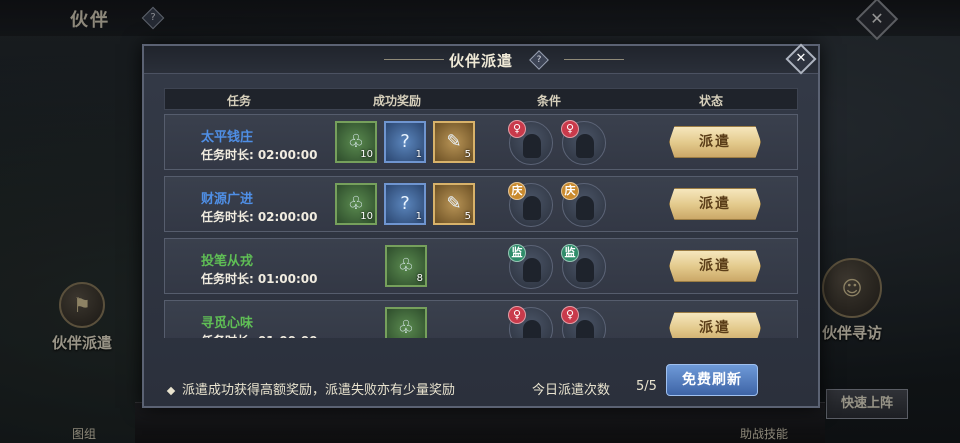 Image resolution: width=960 pixels, height=443 pixels. Describe the element at coordinates (406, 266) in the screenshot. I see `jade-pendant-icon: ♧ 8` at that location.